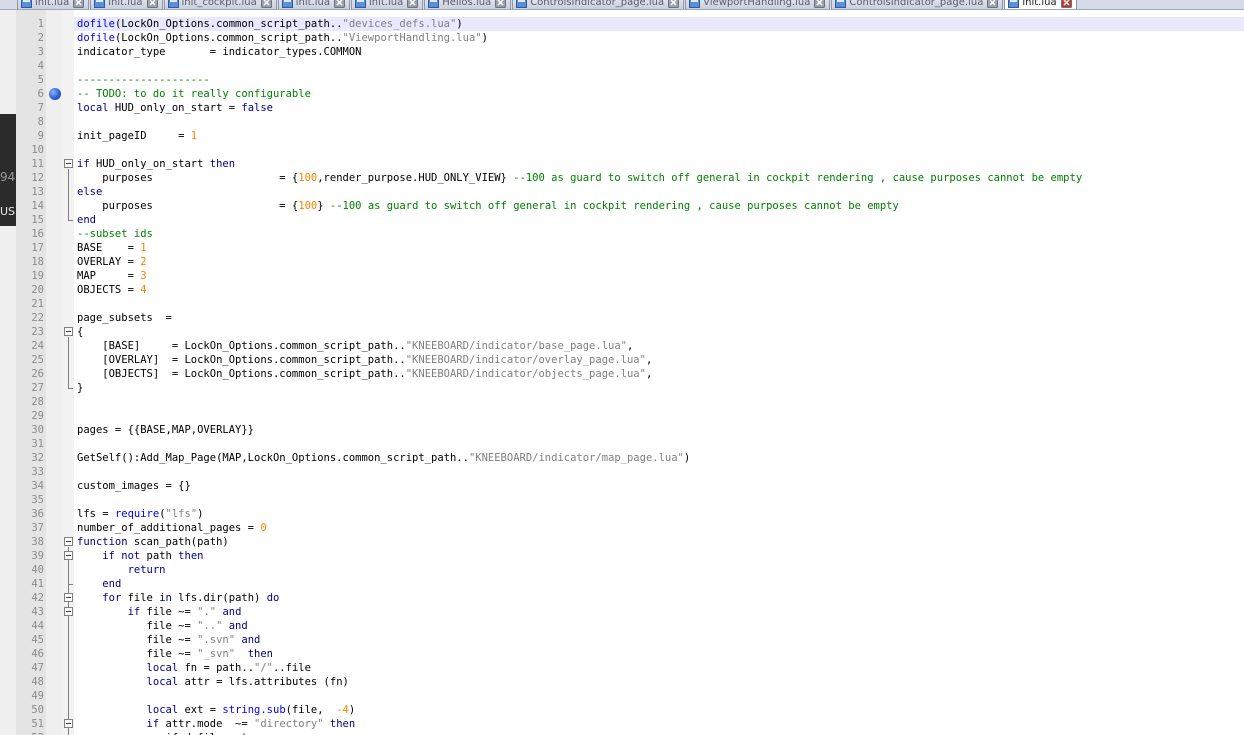  I want to click on code-token: 1, so click(143, 248).